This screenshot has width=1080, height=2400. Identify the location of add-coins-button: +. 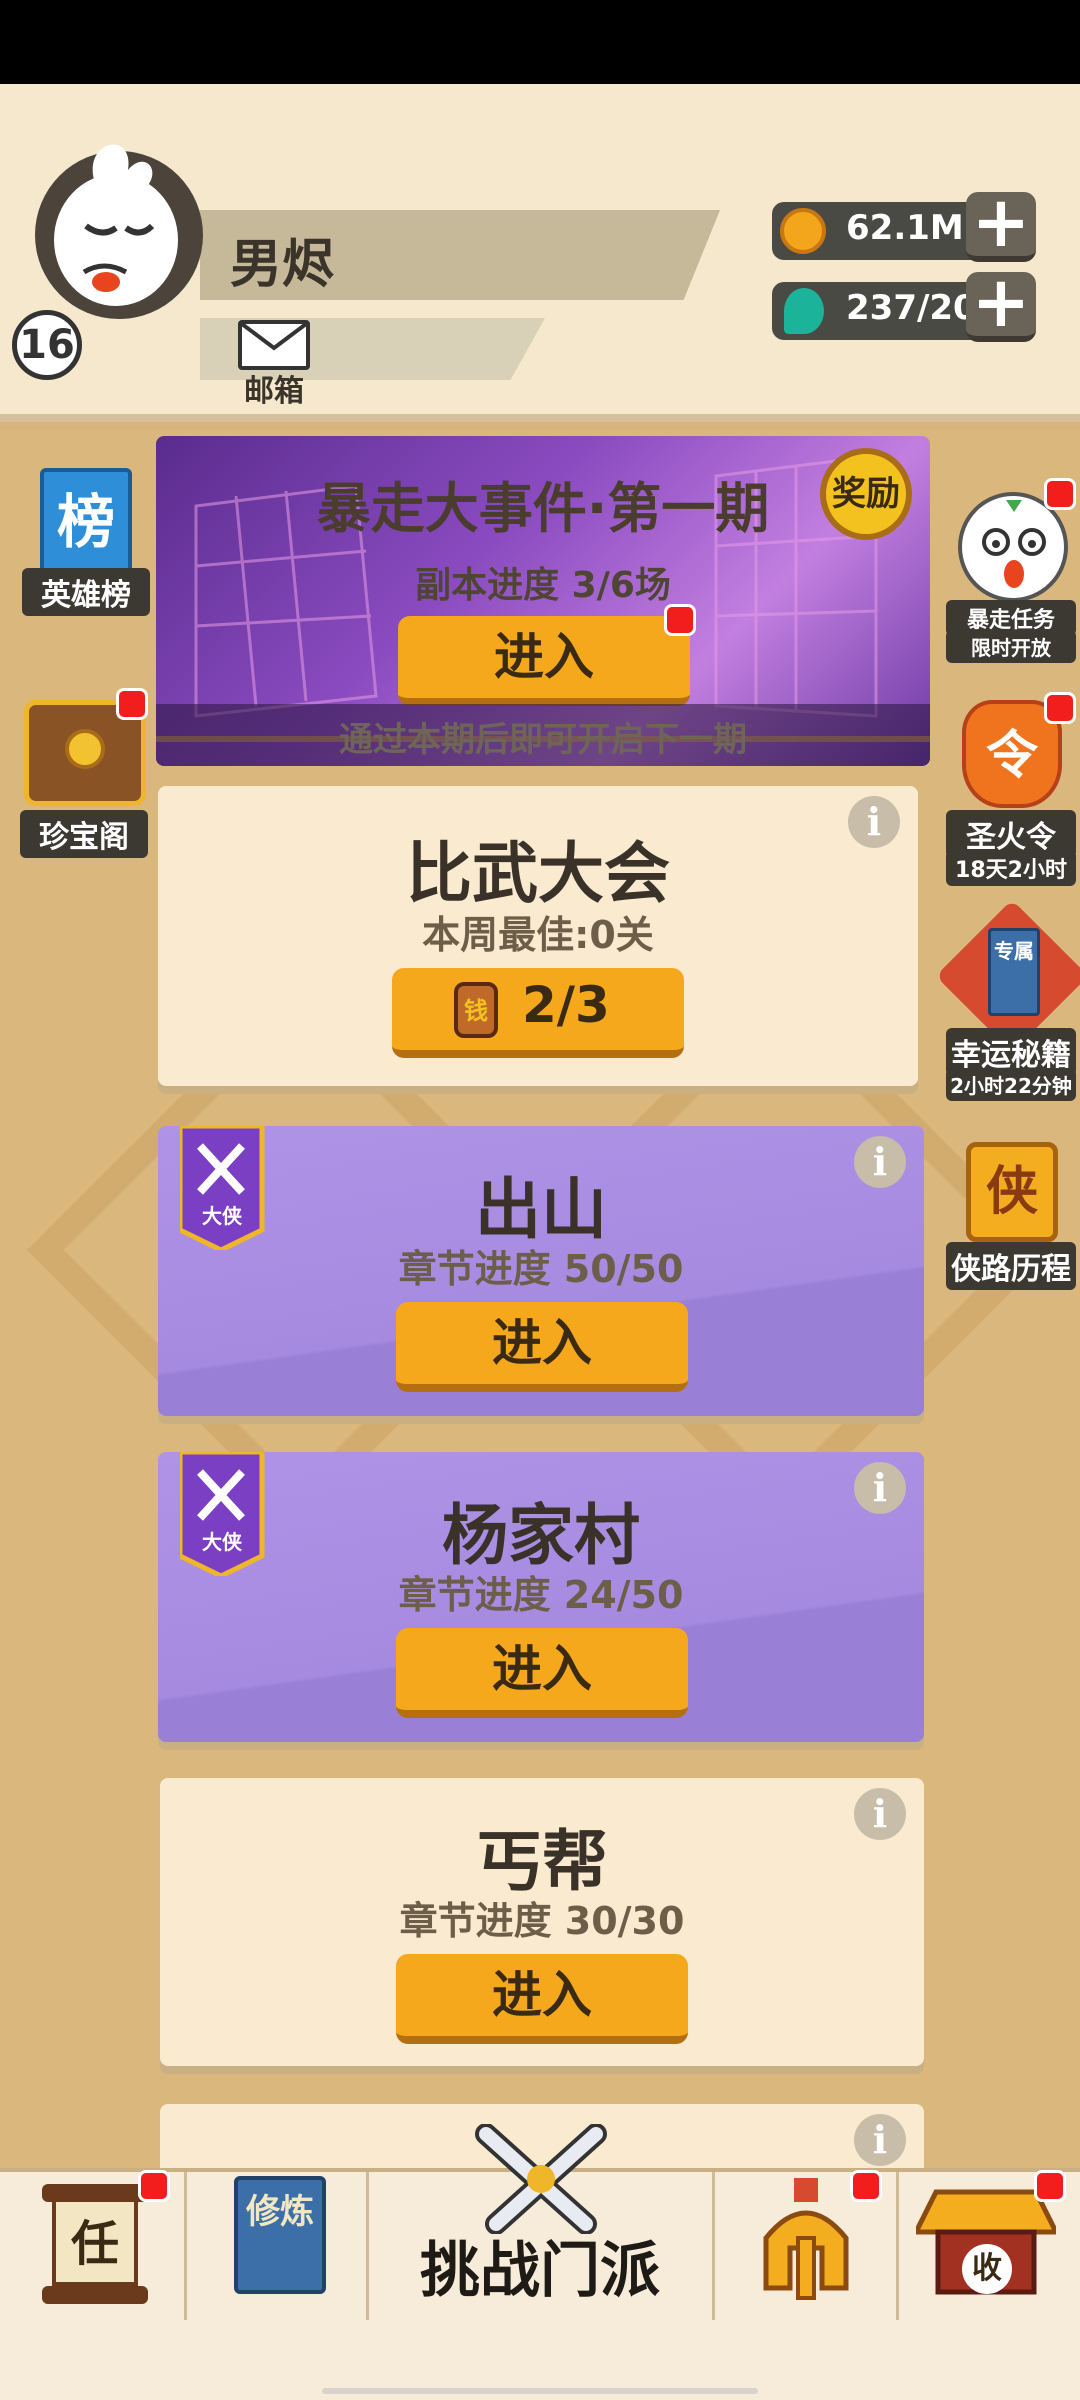
(1001, 224).